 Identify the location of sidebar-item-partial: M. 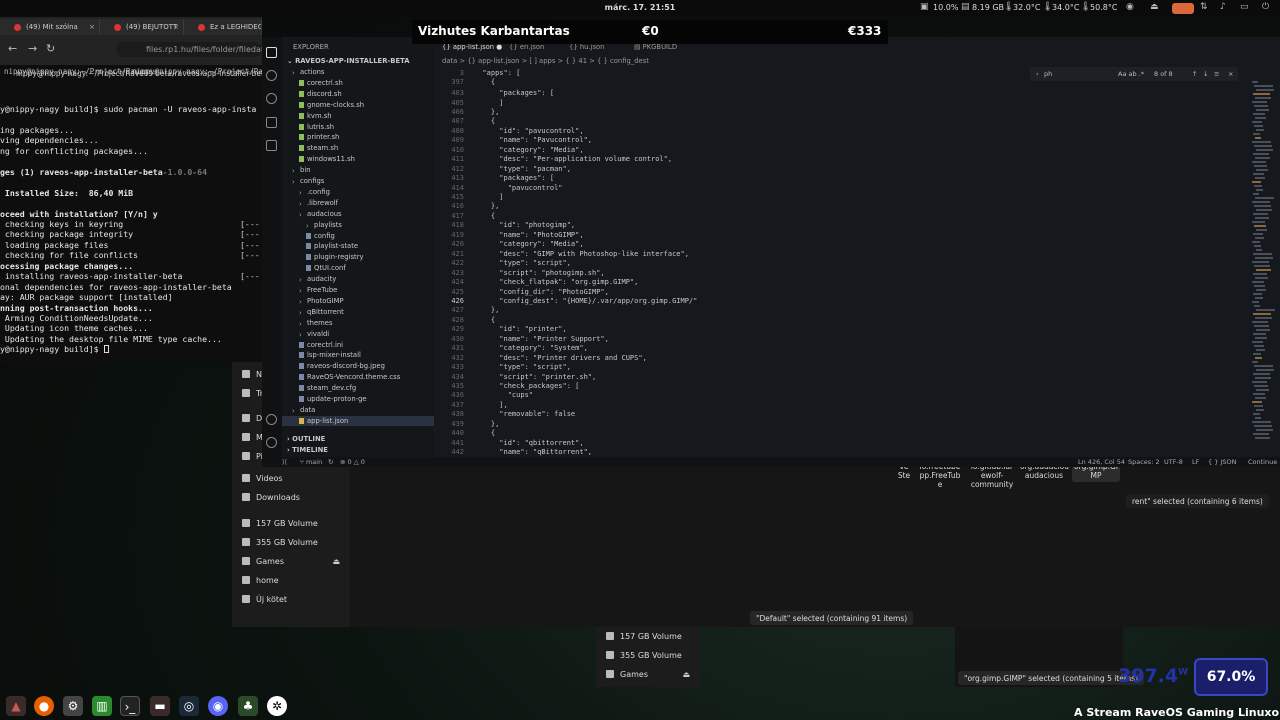
(252, 437).